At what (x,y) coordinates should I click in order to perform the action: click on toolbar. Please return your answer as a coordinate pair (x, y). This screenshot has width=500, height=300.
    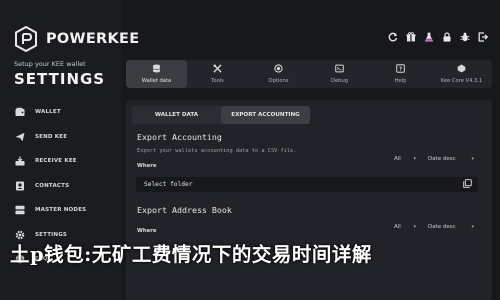
    Looking at the image, I should click on (437, 36).